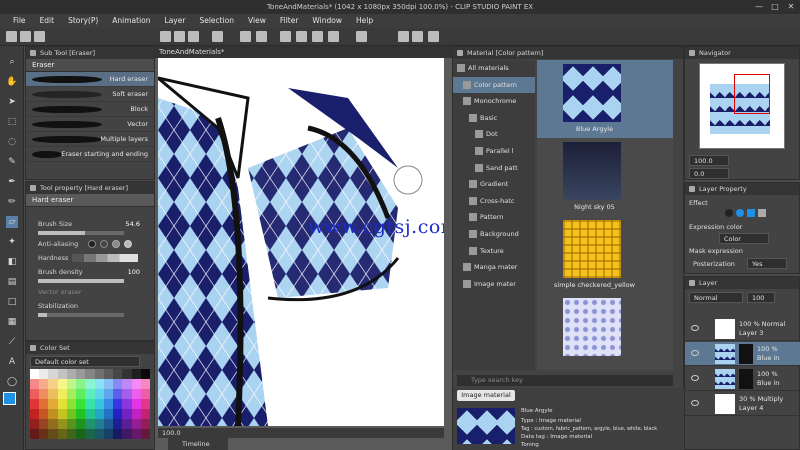 The width and height of the screenshot is (800, 450). I want to click on brush-density-value: 100, so click(134, 272).